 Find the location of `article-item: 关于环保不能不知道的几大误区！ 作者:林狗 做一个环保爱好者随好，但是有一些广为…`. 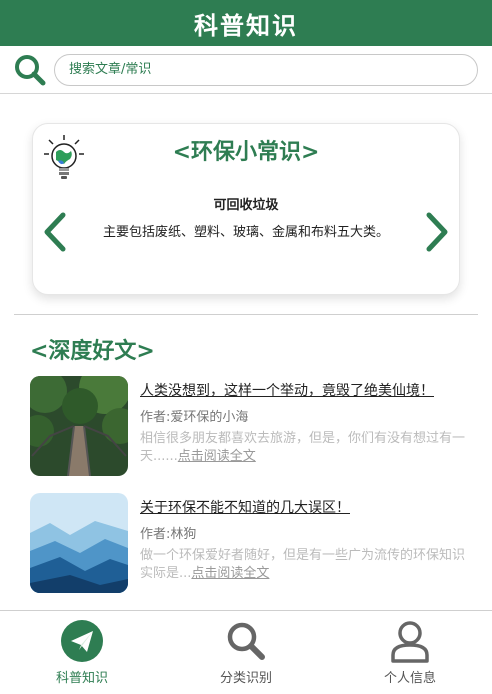

article-item: 关于环保不能不知道的几大误区！ 作者:林狗 做一个环保爱好者随好，但是有一些广为… is located at coordinates (253, 543).